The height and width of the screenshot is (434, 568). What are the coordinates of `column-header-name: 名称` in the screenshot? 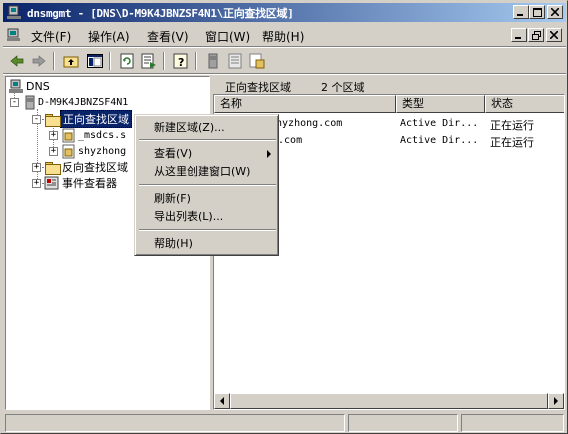 It's located at (305, 104).